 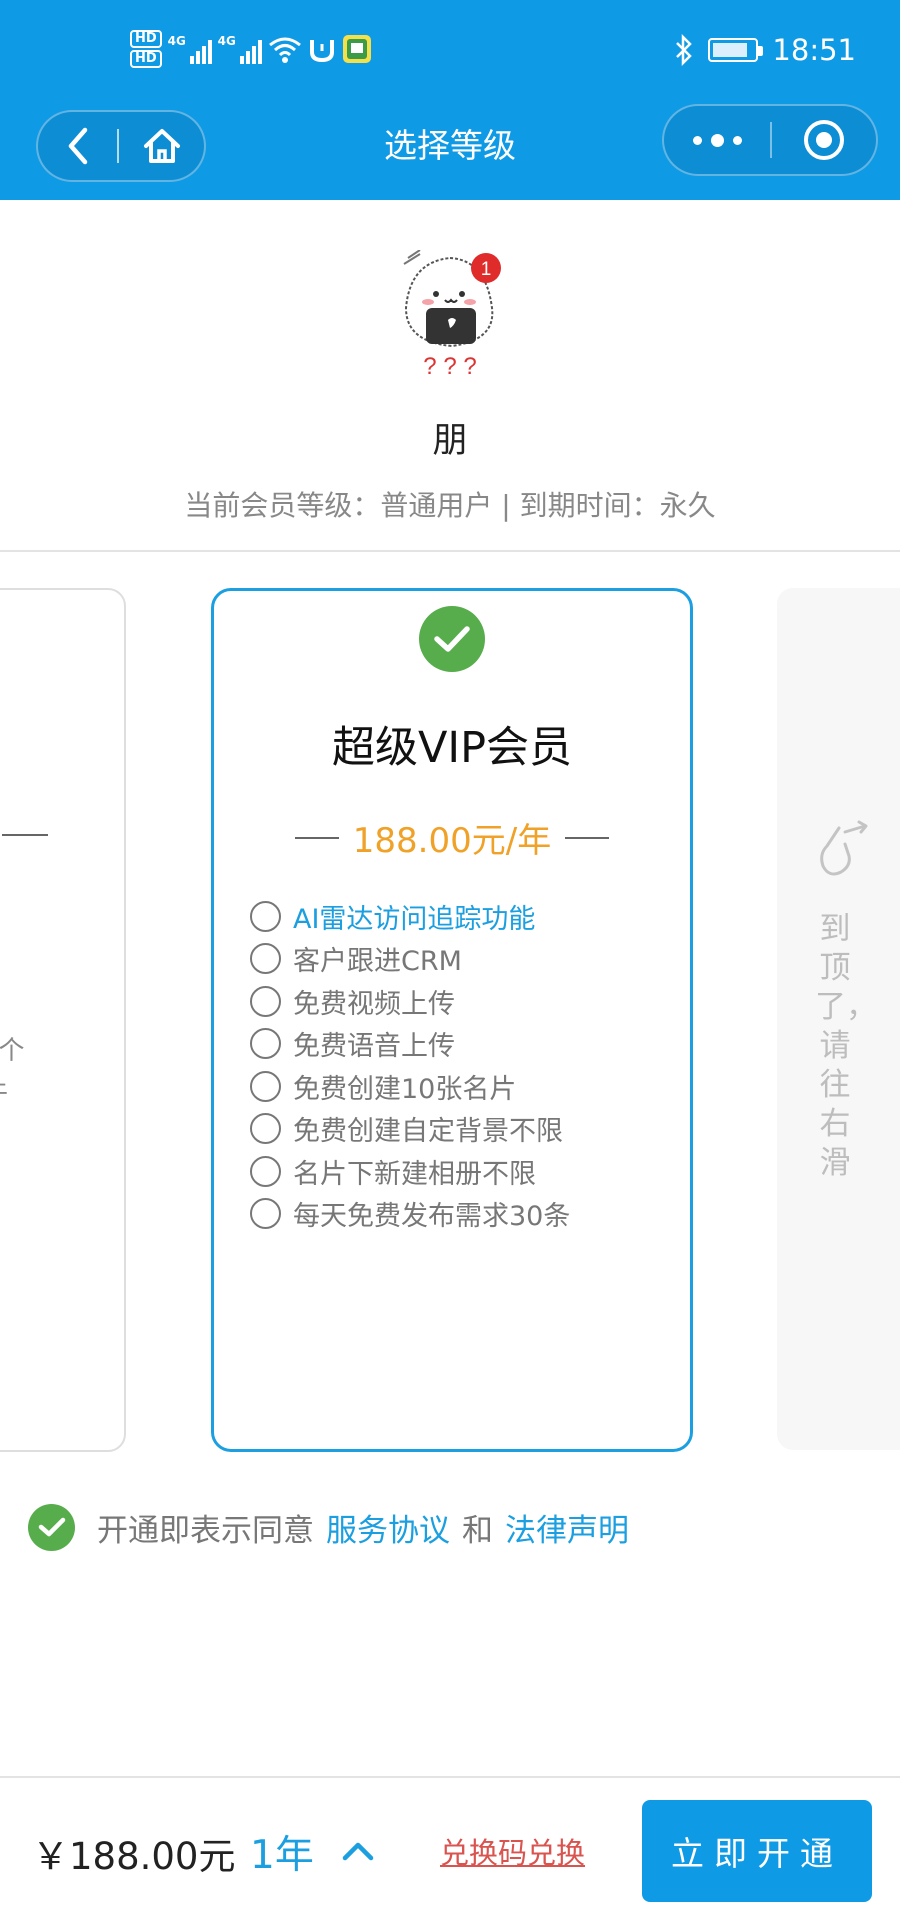 I want to click on feature-item: 名片下新建相册不限, so click(x=410, y=1171).